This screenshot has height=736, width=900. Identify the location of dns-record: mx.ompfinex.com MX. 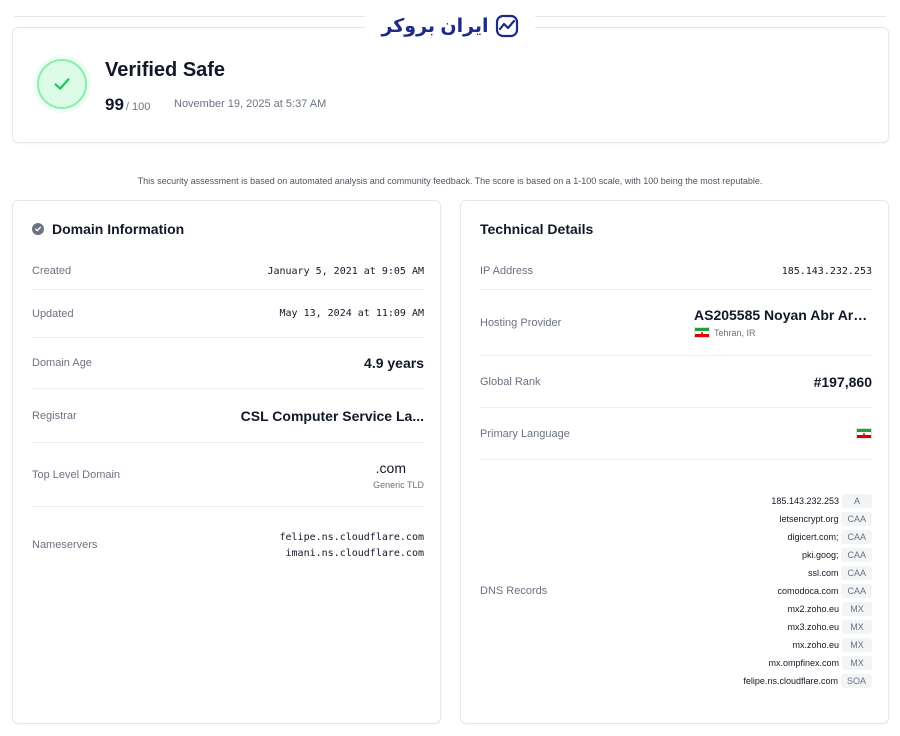
(820, 663).